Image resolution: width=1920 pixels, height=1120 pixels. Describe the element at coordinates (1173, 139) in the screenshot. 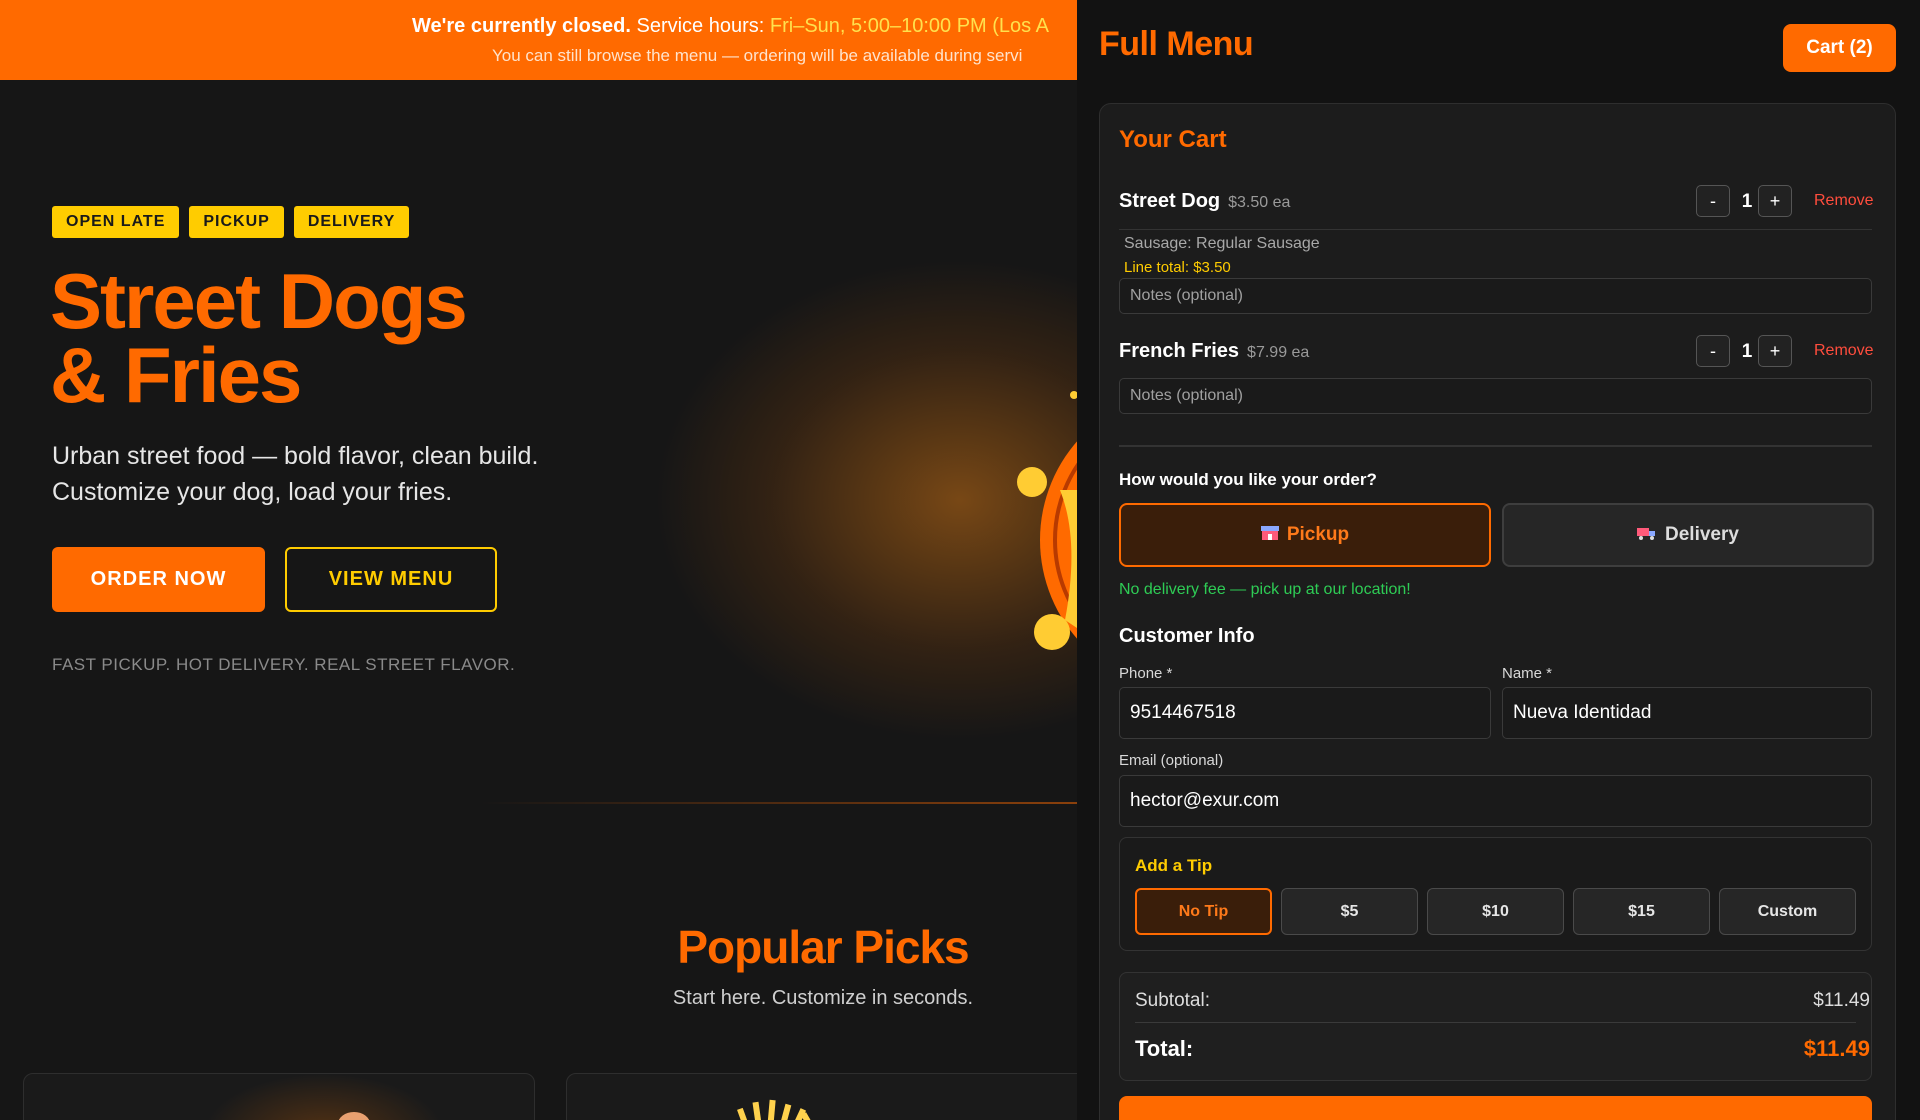

I see `cart-heading: Your Cart` at that location.